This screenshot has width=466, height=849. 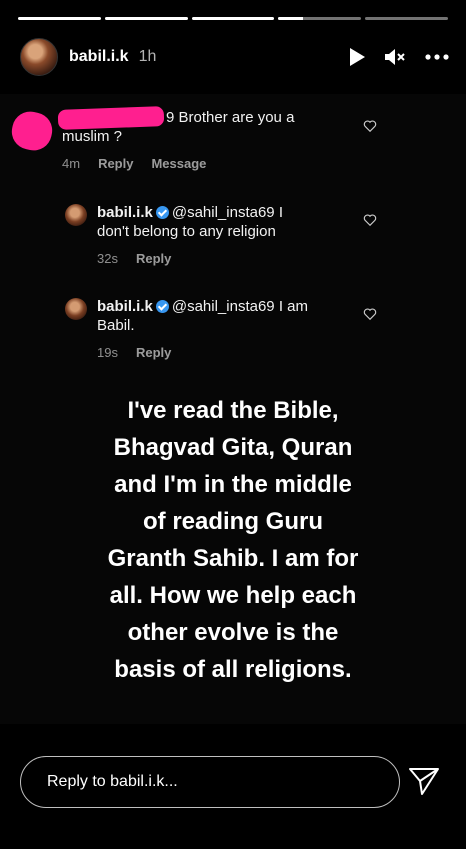 I want to click on quote-line: other evolve is the, so click(x=233, y=632).